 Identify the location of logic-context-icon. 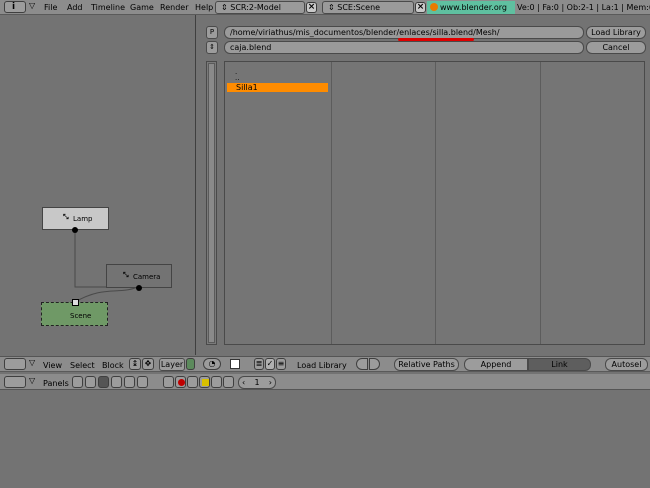
(77, 382).